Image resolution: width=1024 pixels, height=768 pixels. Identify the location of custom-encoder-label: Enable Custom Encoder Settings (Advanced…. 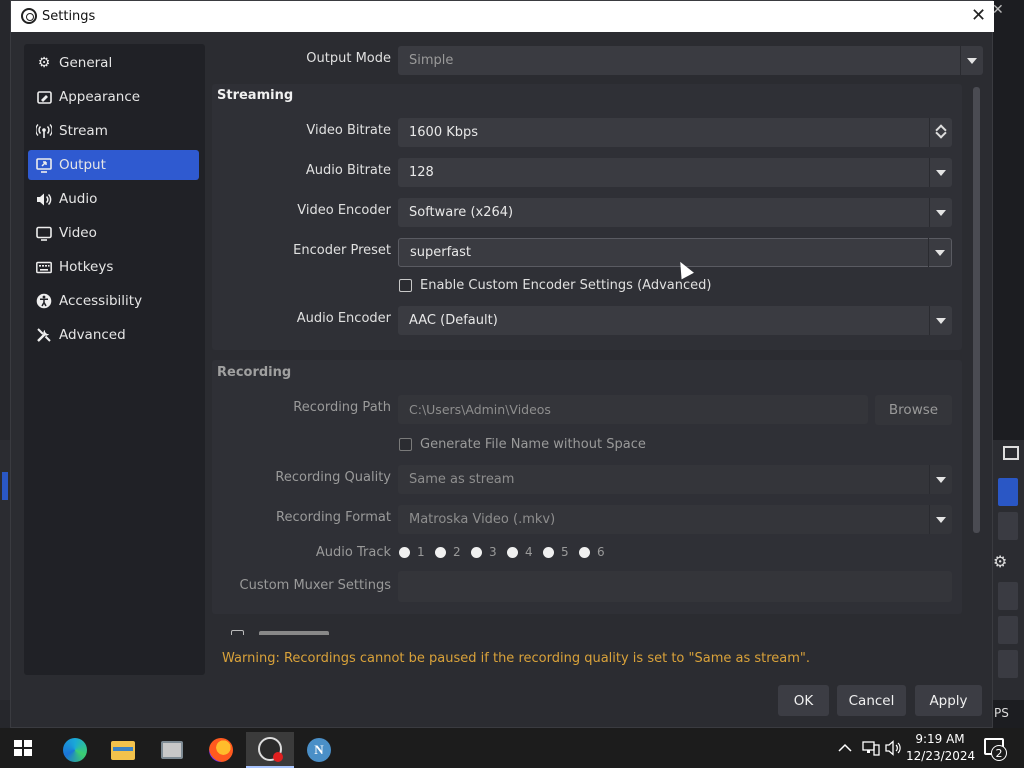
(565, 285).